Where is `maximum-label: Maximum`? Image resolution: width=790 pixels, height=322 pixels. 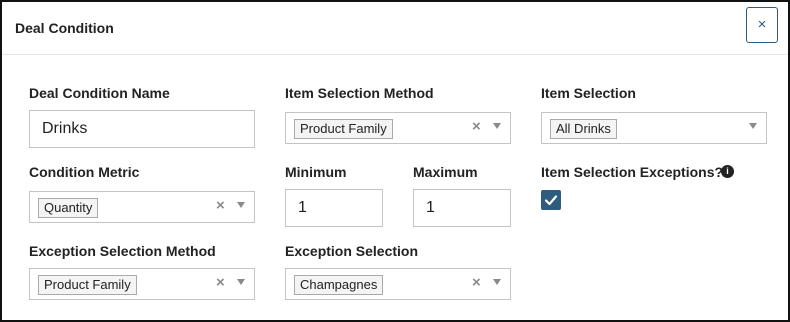
maximum-label: Maximum is located at coordinates (445, 172).